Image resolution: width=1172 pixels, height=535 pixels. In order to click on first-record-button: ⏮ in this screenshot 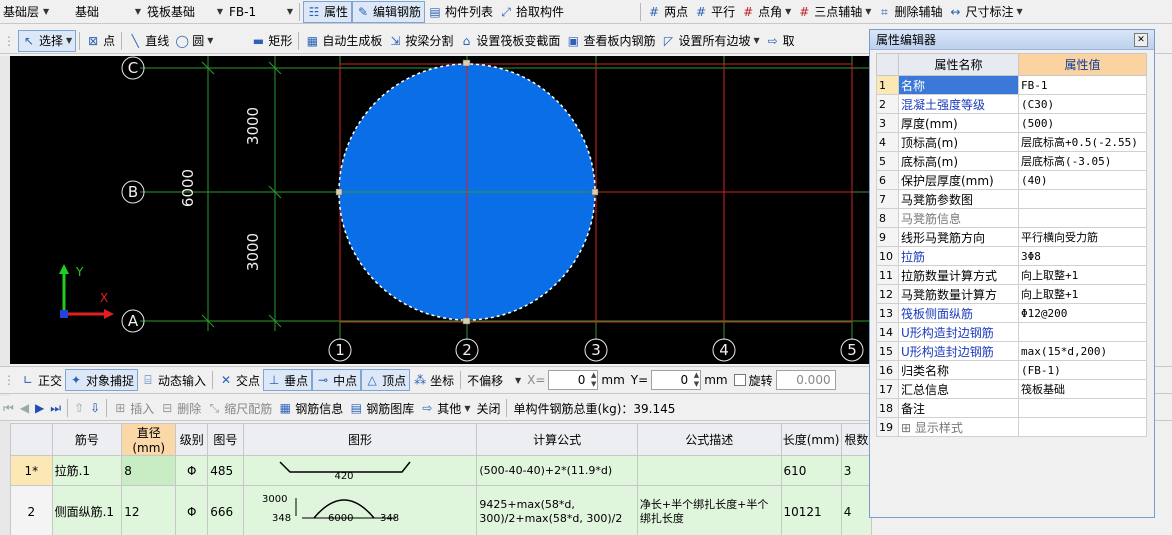, I will do `click(8, 408)`.